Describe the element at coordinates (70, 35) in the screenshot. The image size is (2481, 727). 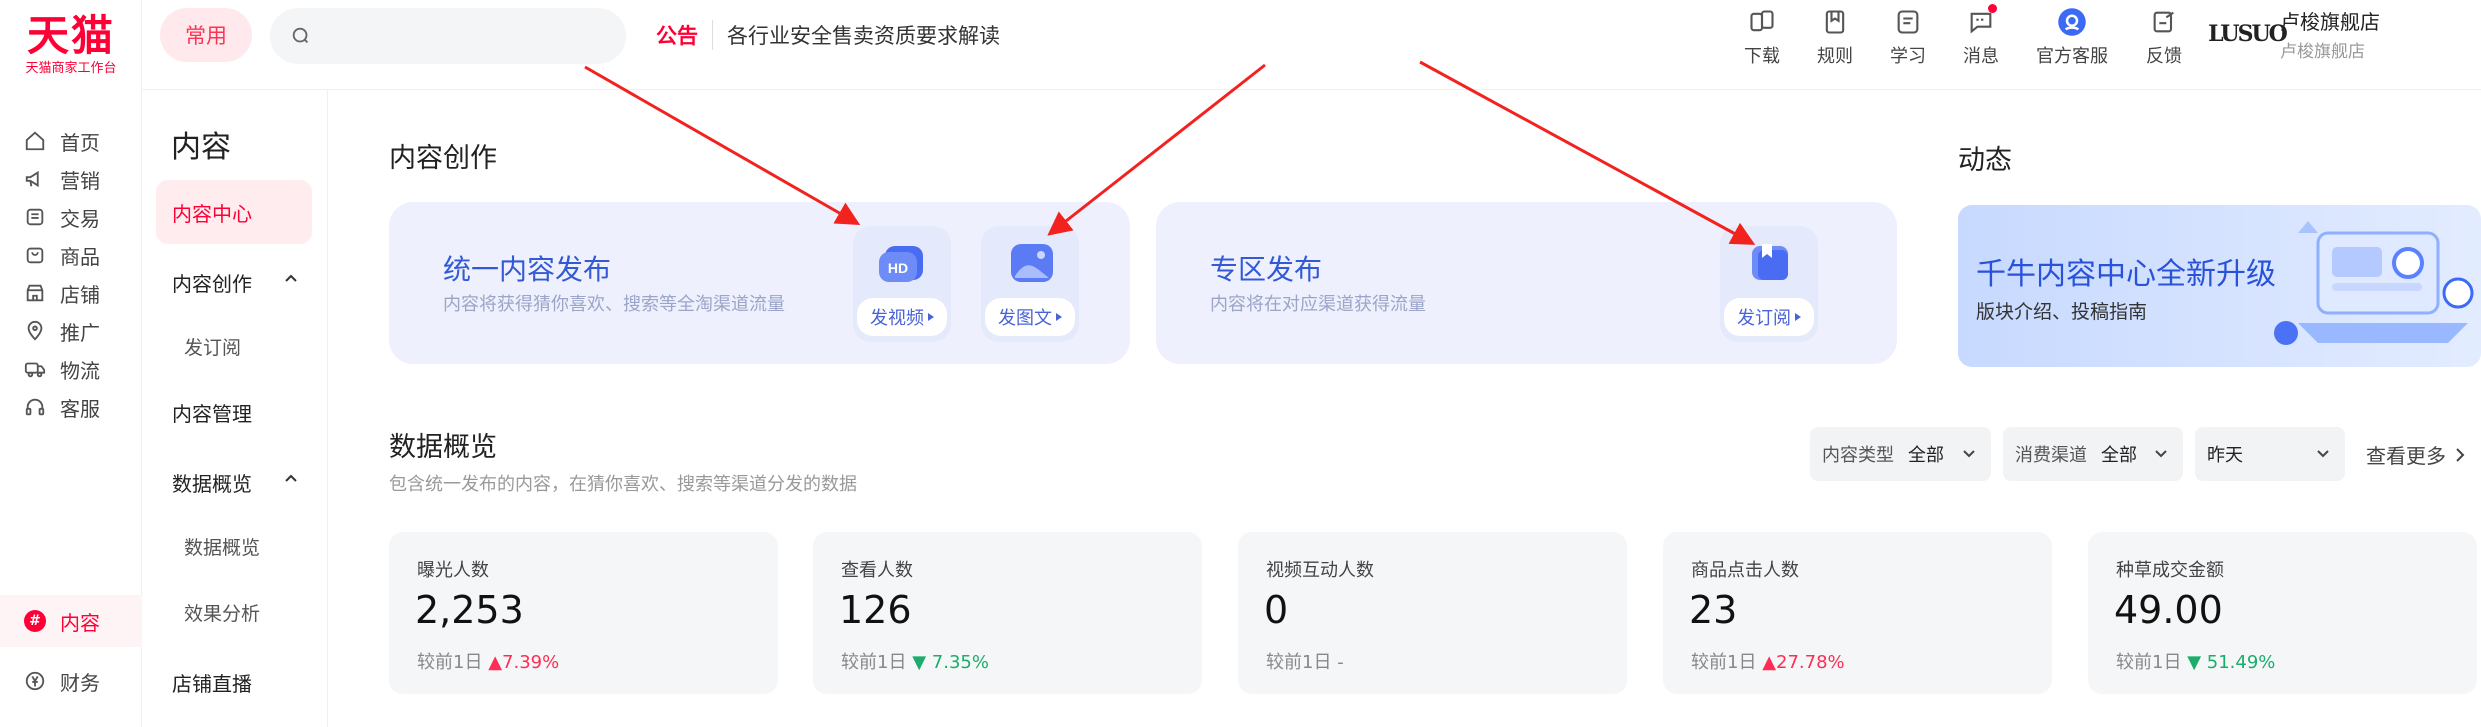
I see `logo-text: 天猫` at that location.